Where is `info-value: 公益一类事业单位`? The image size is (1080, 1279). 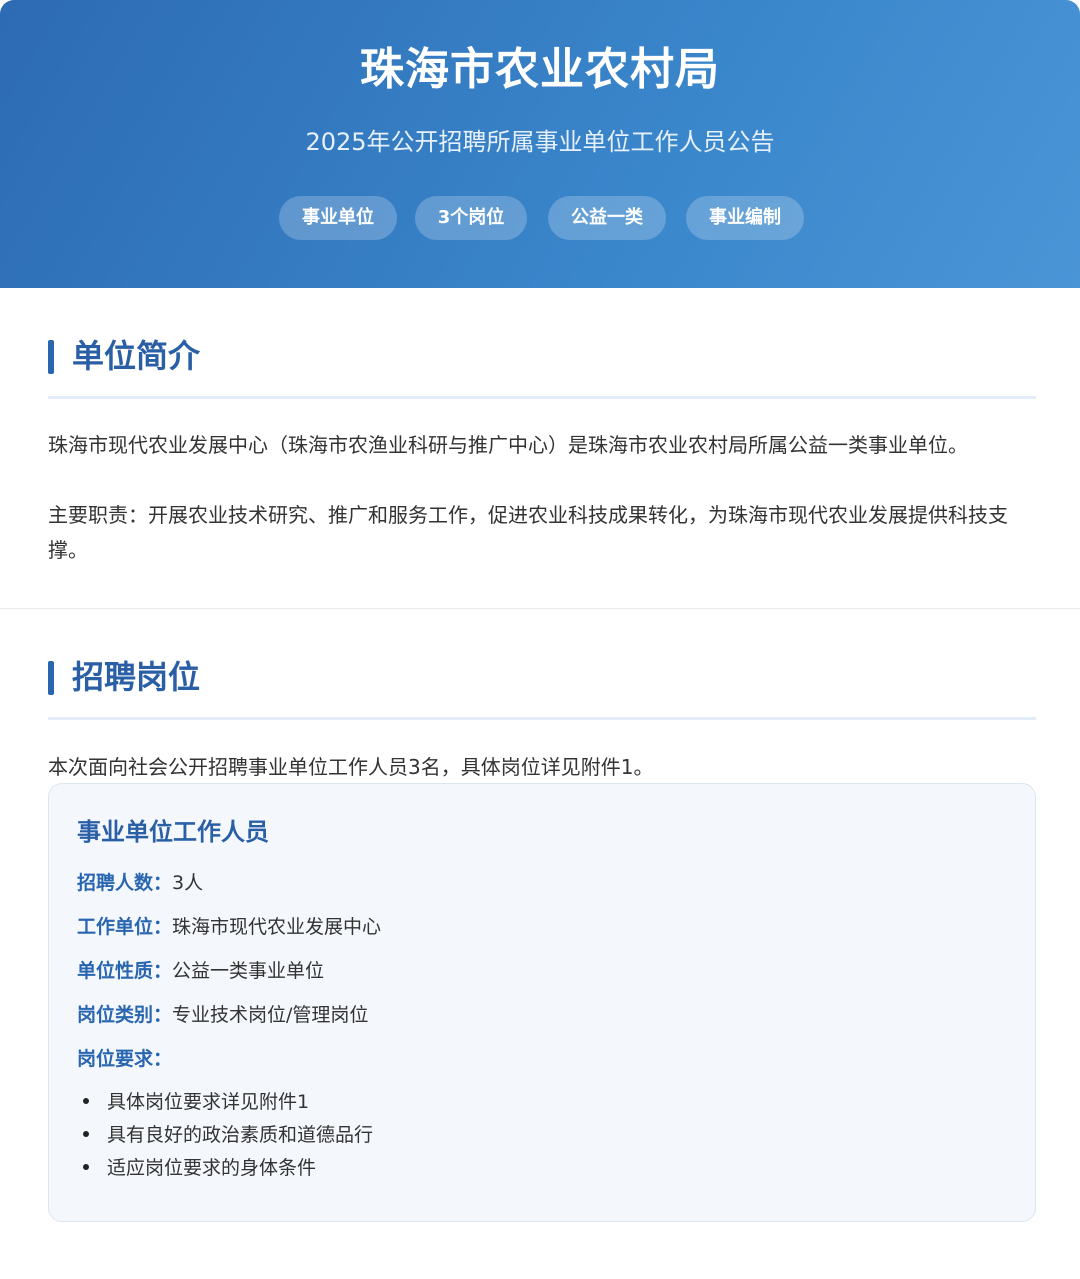
info-value: 公益一类事业单位 is located at coordinates (248, 971).